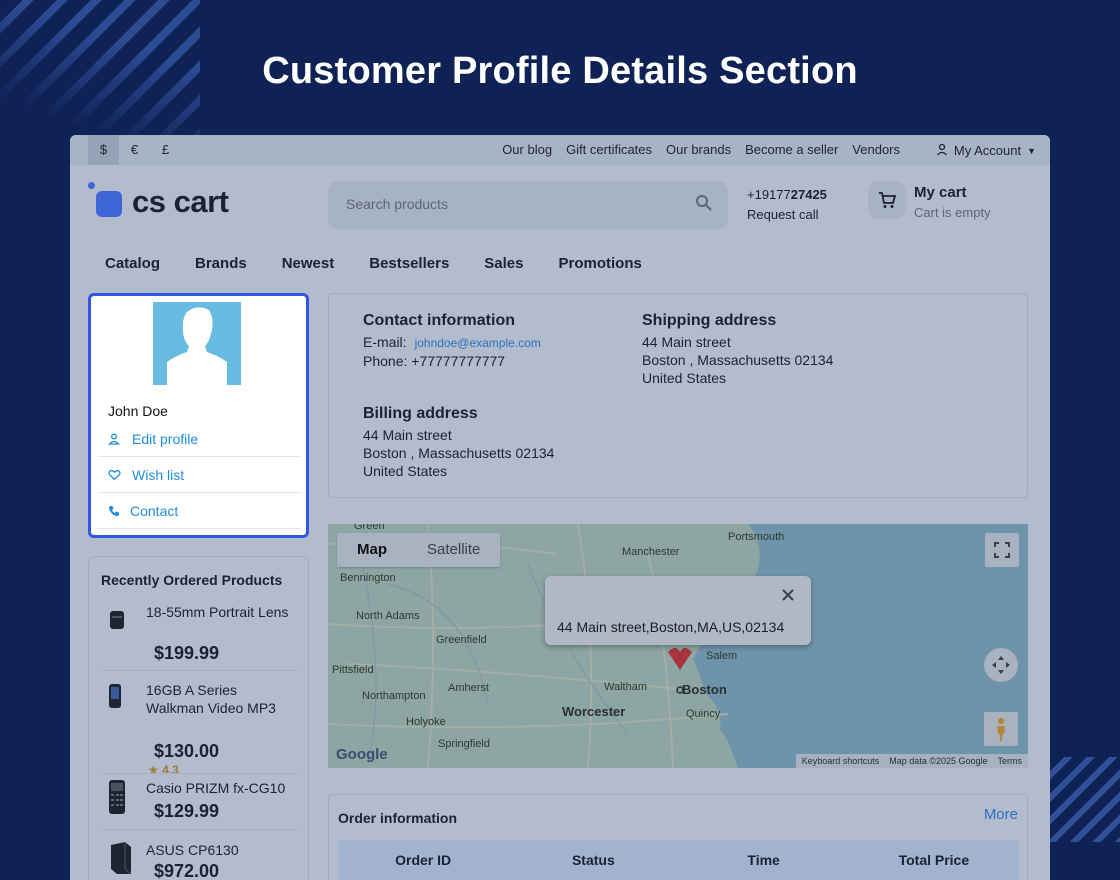 This screenshot has width=1120, height=880. What do you see at coordinates (952, 203) in the screenshot?
I see `cart-summary: My cart Cart is empty` at bounding box center [952, 203].